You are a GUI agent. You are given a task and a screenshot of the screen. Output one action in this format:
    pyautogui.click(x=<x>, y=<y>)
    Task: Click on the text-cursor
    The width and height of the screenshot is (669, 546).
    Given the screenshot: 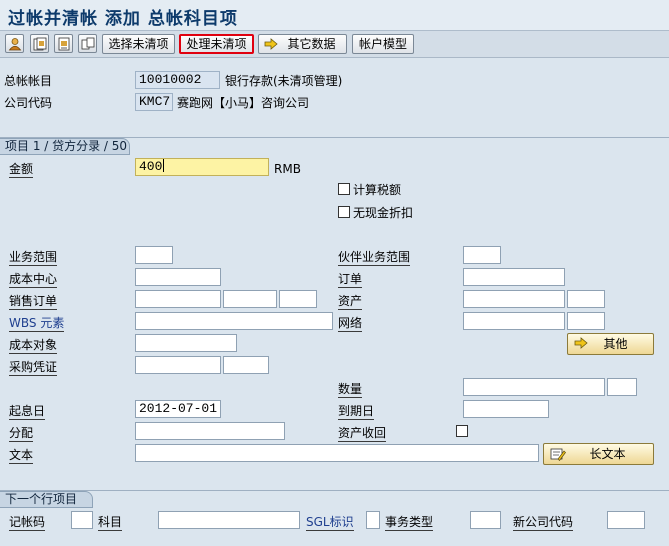 What is the action you would take?
    pyautogui.click(x=164, y=165)
    